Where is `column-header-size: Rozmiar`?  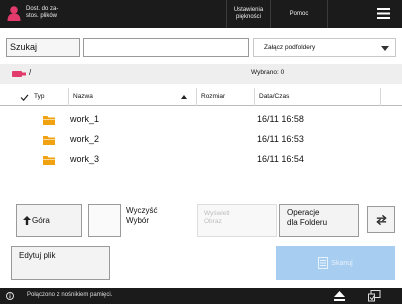 column-header-size: Rozmiar is located at coordinates (225, 97).